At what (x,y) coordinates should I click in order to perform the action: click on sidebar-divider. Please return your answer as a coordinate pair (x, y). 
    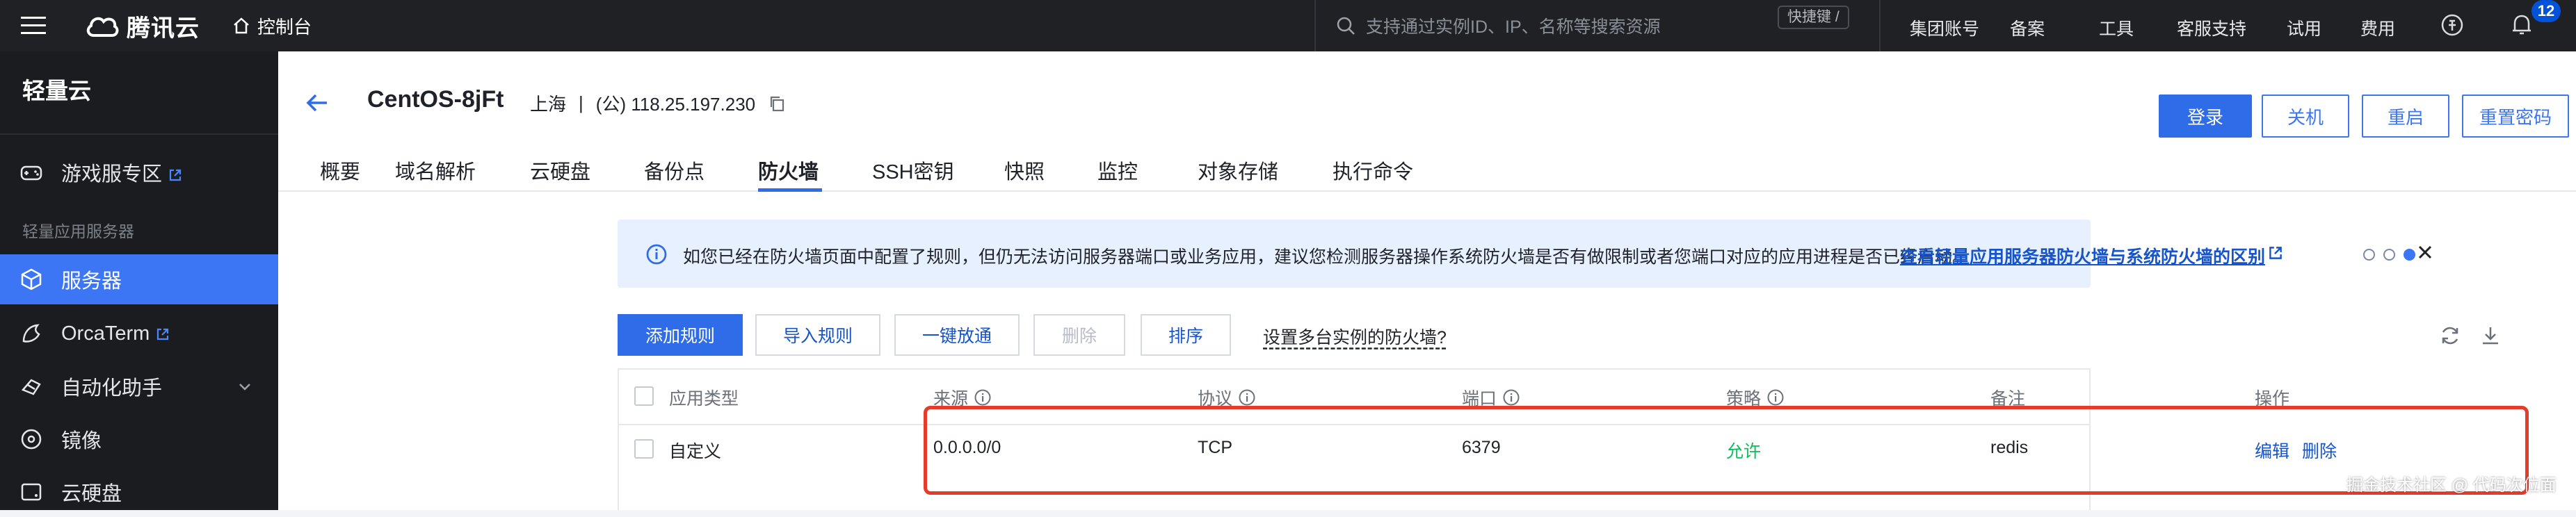
    Looking at the image, I should click on (139, 134).